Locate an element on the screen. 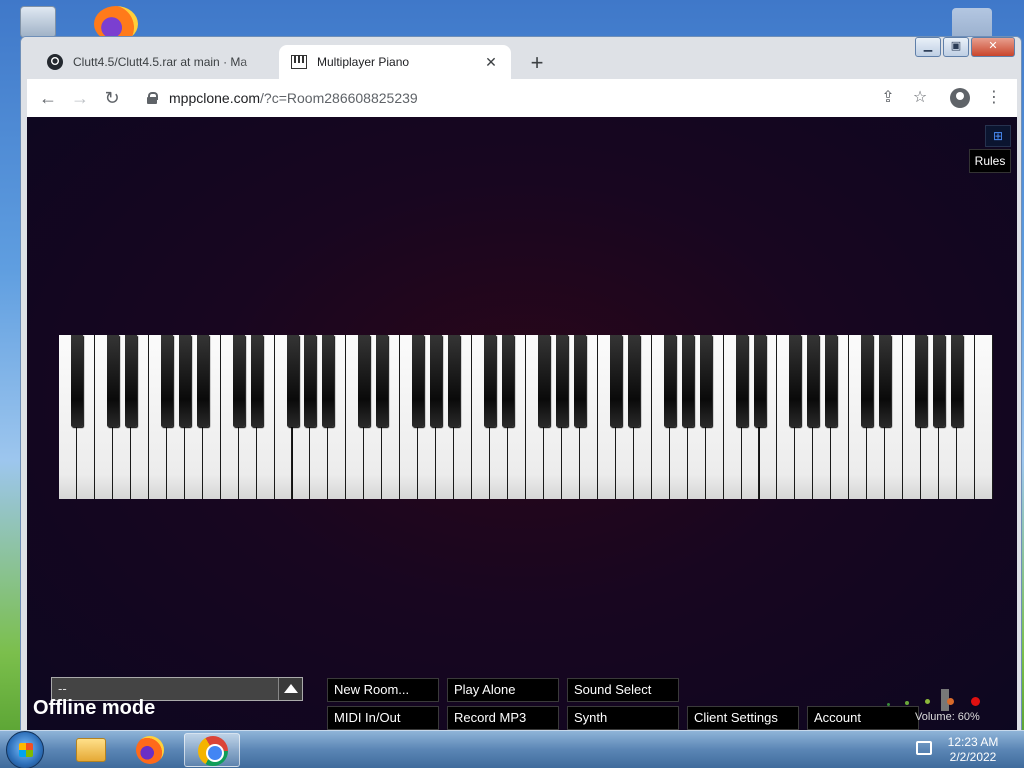 The image size is (1024, 768). chrome-icon is located at coordinates (213, 751).